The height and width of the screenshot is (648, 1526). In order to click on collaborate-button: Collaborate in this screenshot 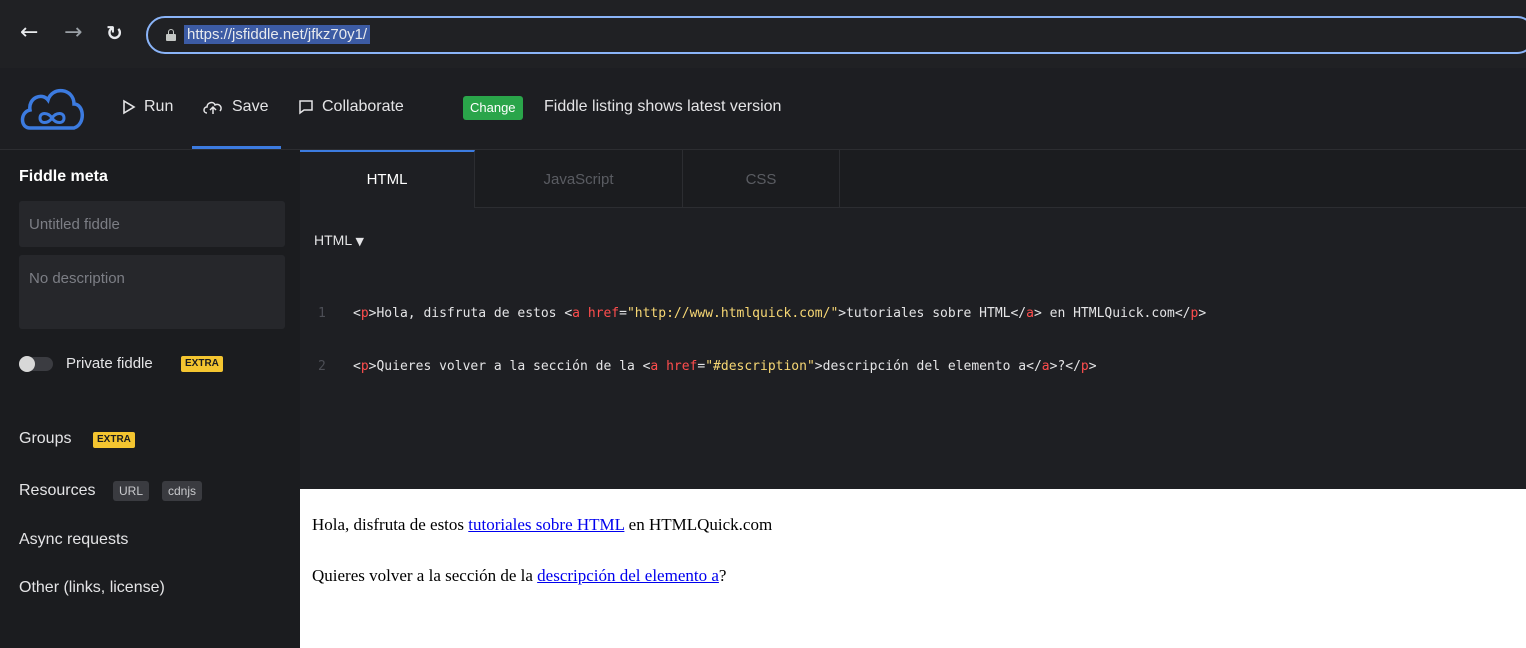, I will do `click(351, 107)`.